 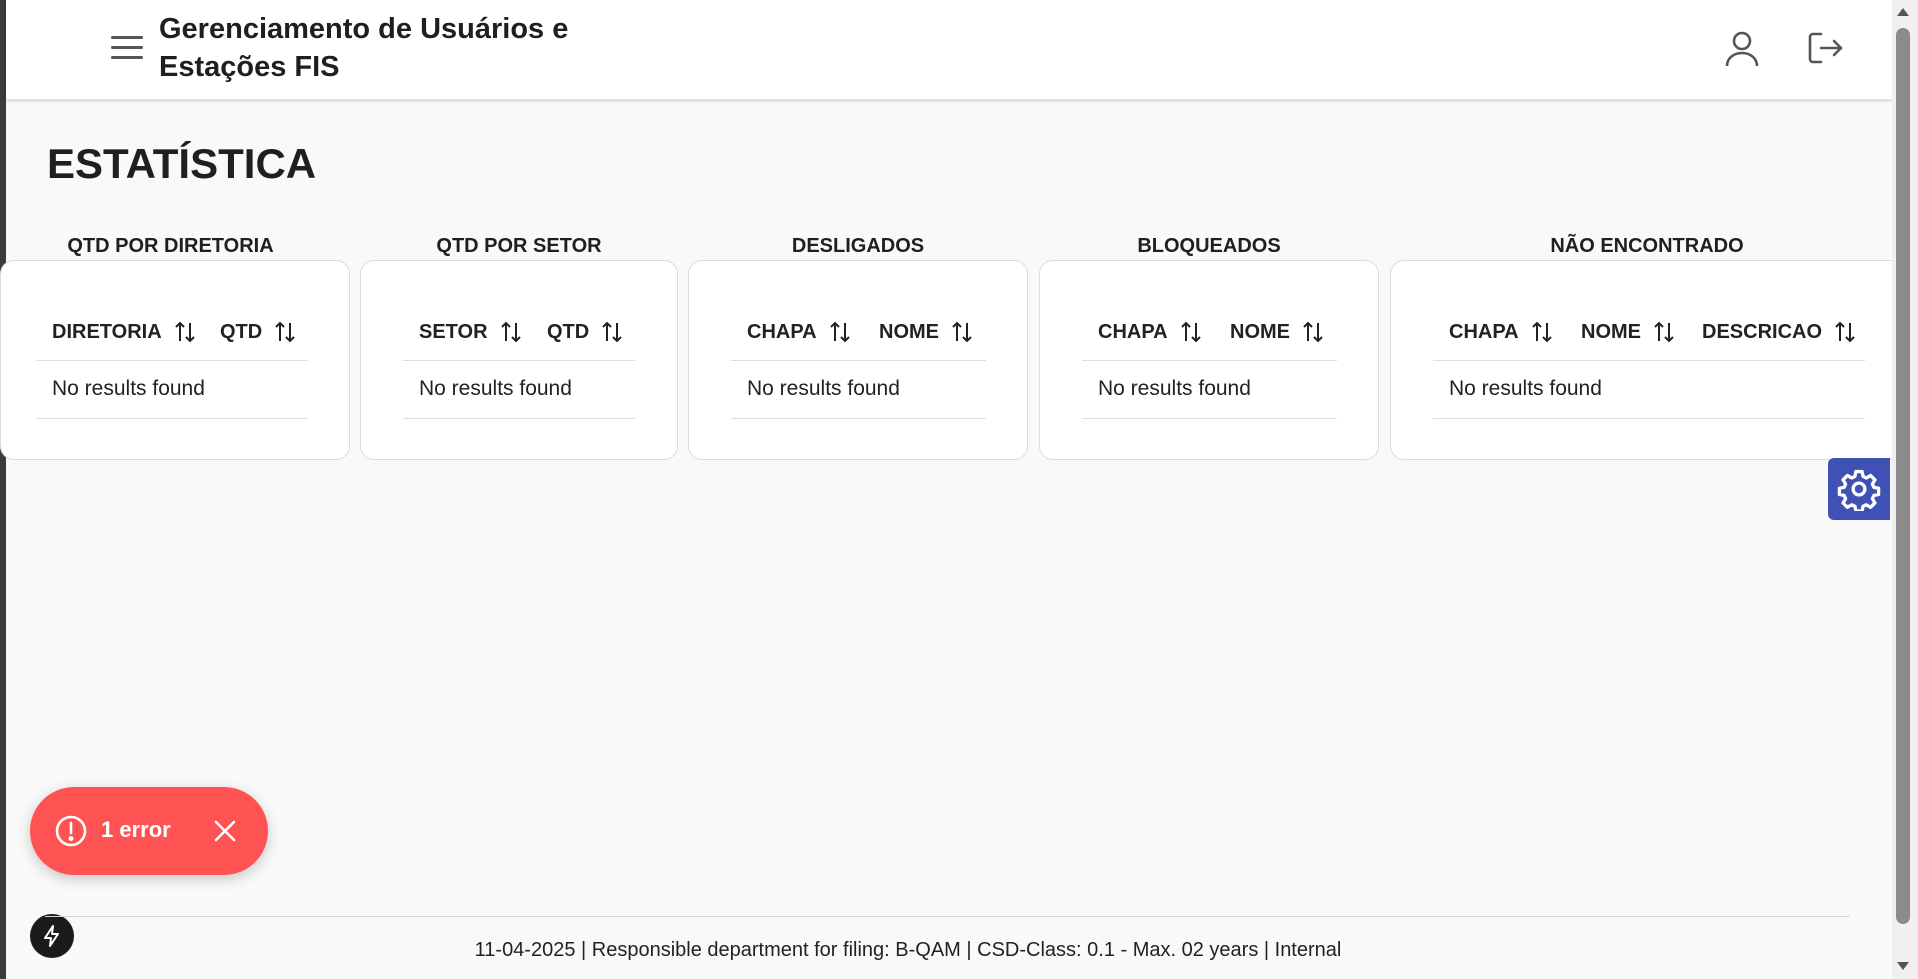 I want to click on dev-tools-button, so click(x=52, y=936).